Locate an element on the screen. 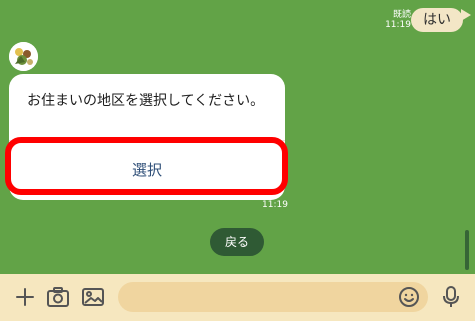  sent-message-bubble: はい is located at coordinates (437, 20).